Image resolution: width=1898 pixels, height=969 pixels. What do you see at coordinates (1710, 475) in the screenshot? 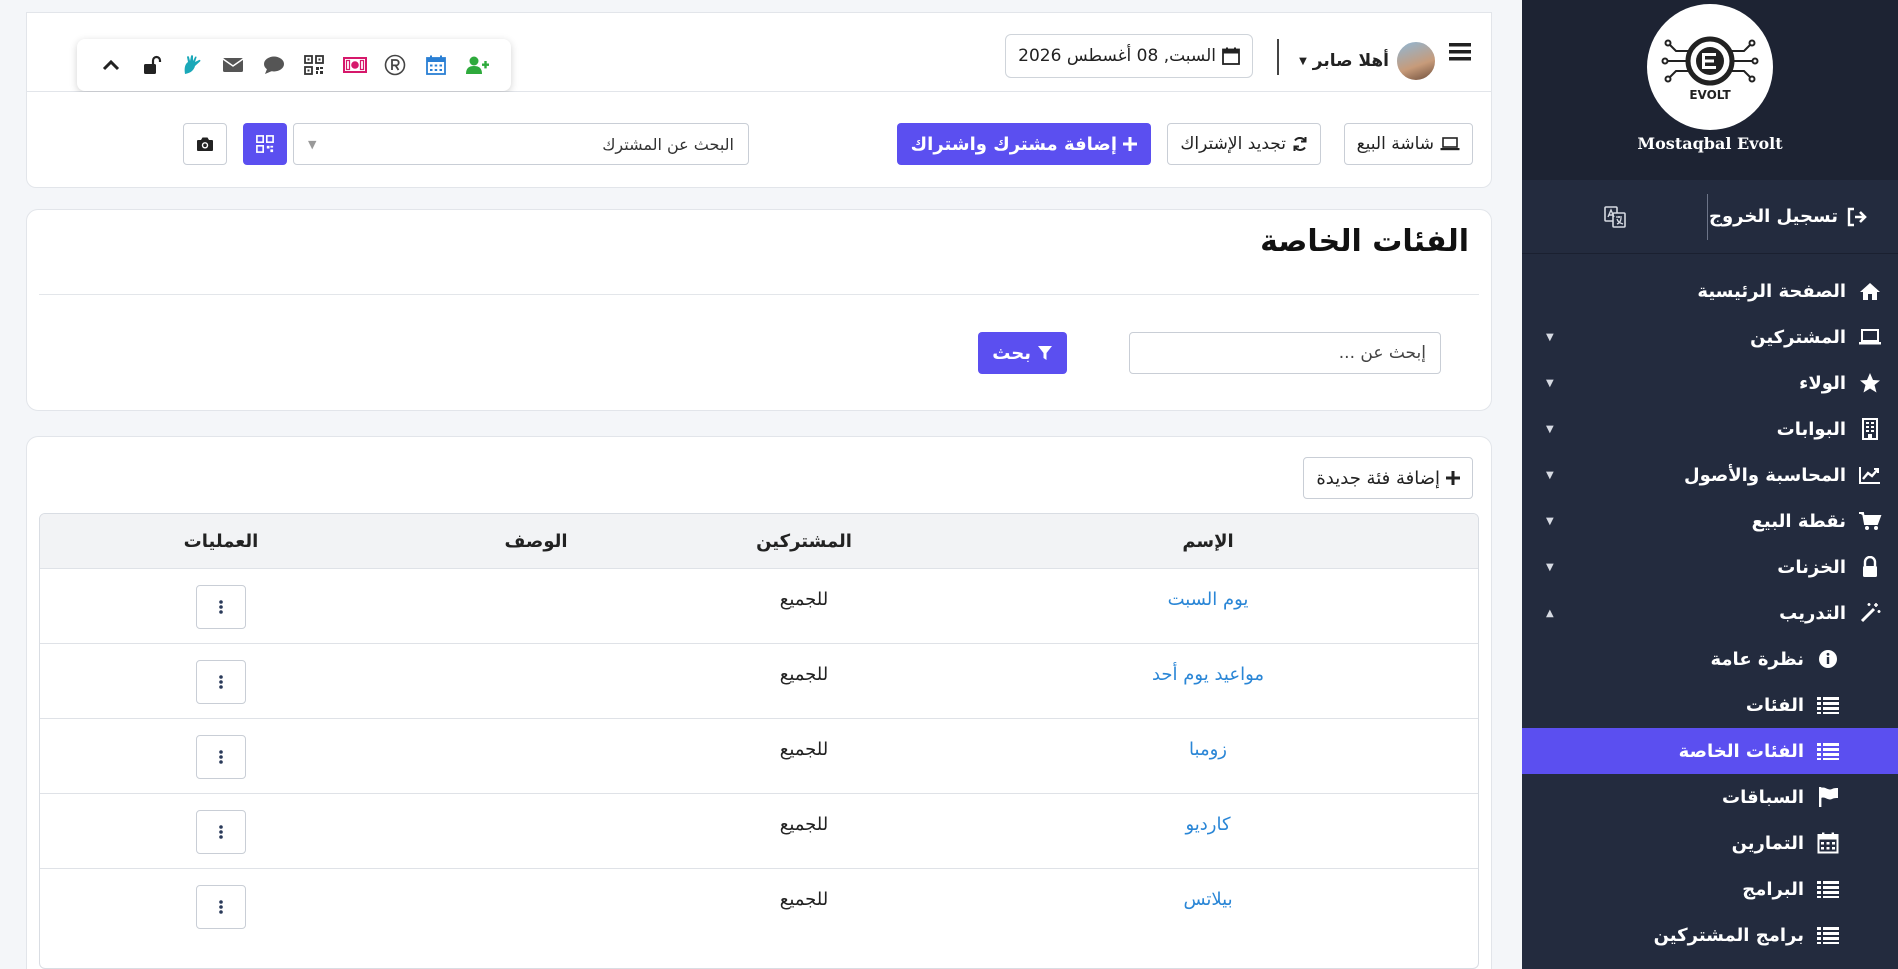
I see `sidebar-item-accounting: المحاسبة والأصول ▼` at bounding box center [1710, 475].